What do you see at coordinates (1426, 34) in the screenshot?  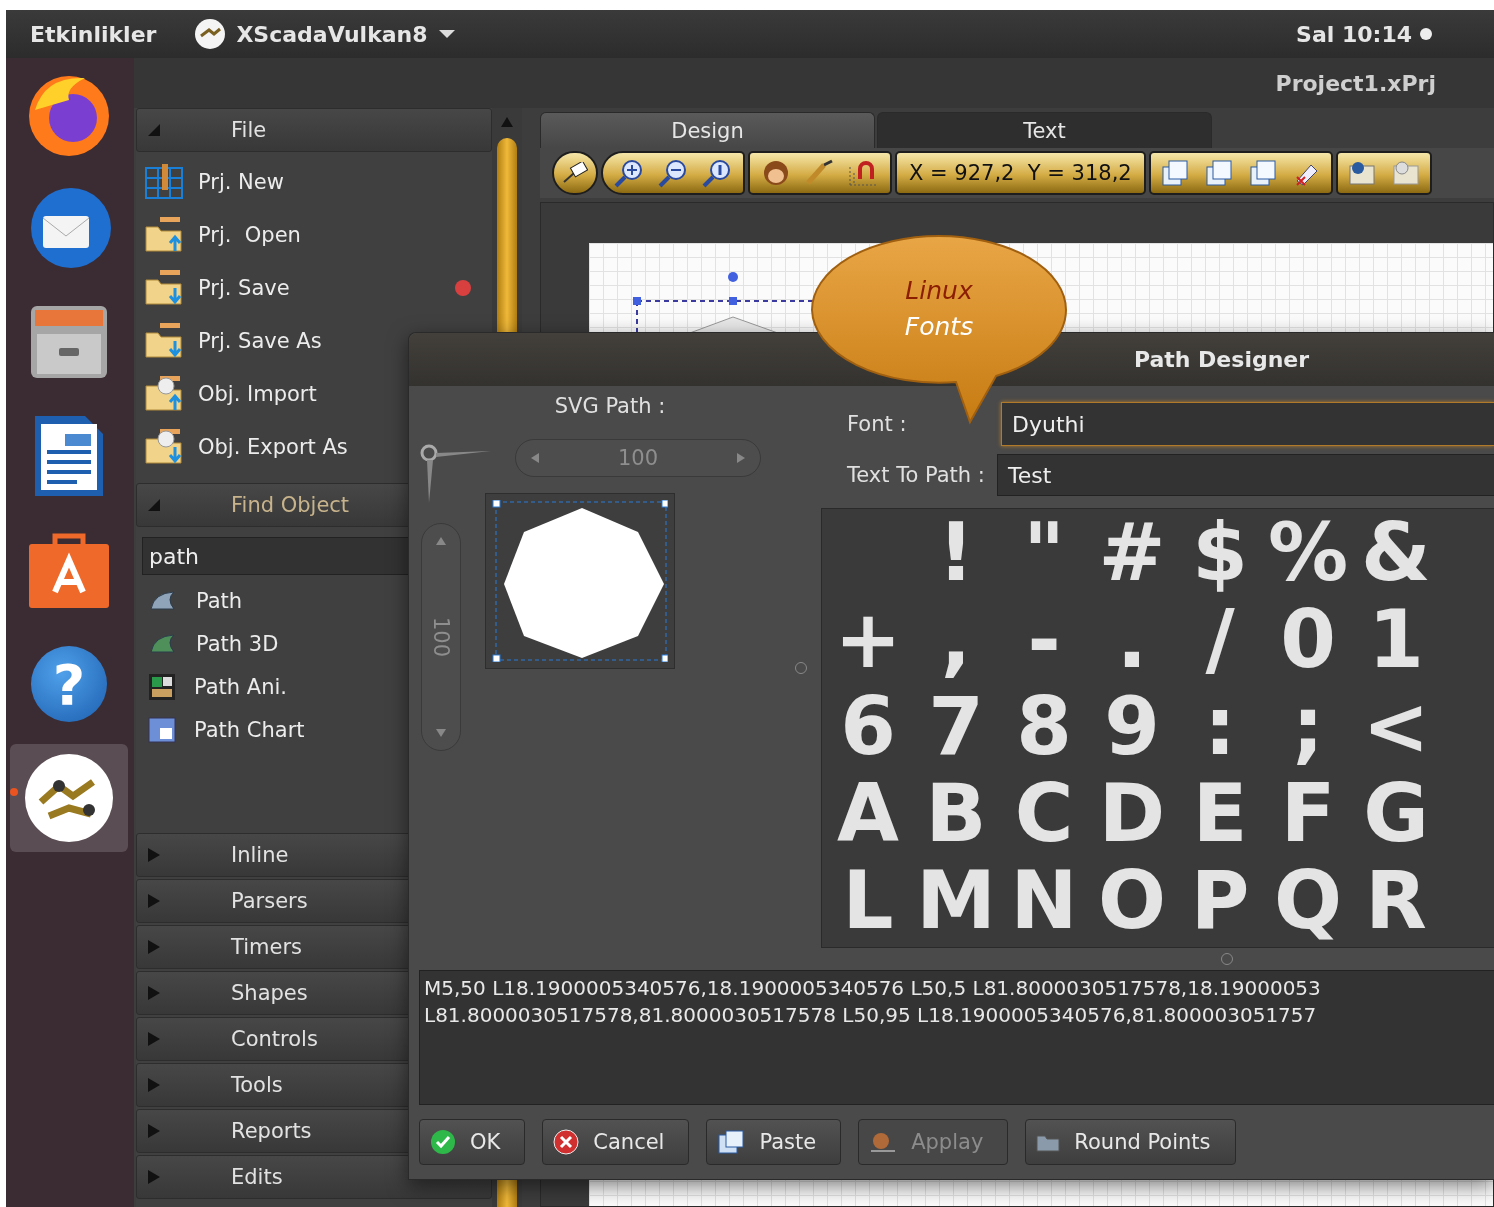 I see `status-dot-icon` at bounding box center [1426, 34].